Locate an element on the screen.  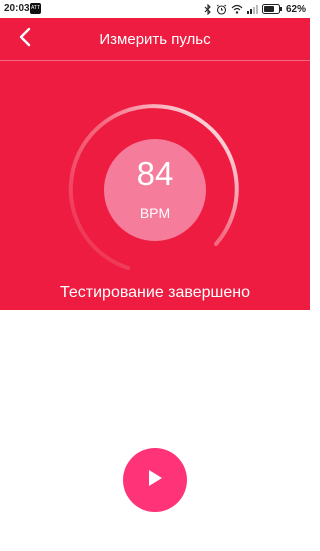
battery-percent: 62% is located at coordinates (295, 9).